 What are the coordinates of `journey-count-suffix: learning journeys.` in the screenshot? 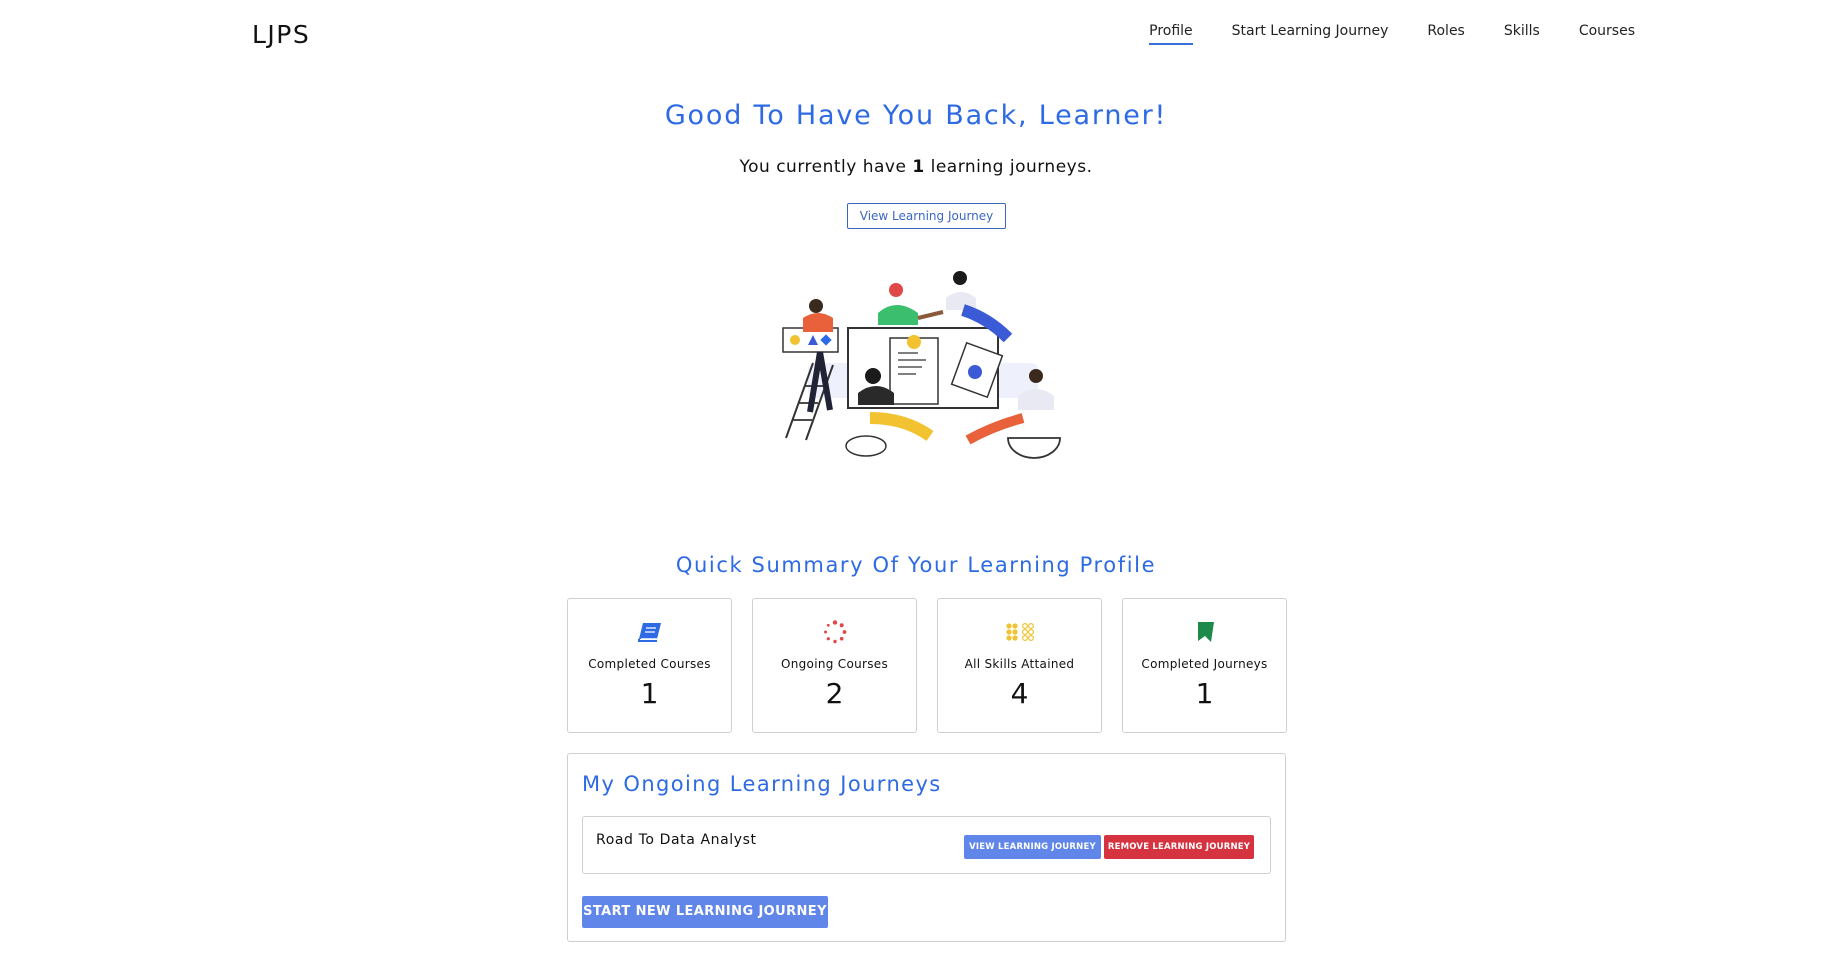 It's located at (1008, 167).